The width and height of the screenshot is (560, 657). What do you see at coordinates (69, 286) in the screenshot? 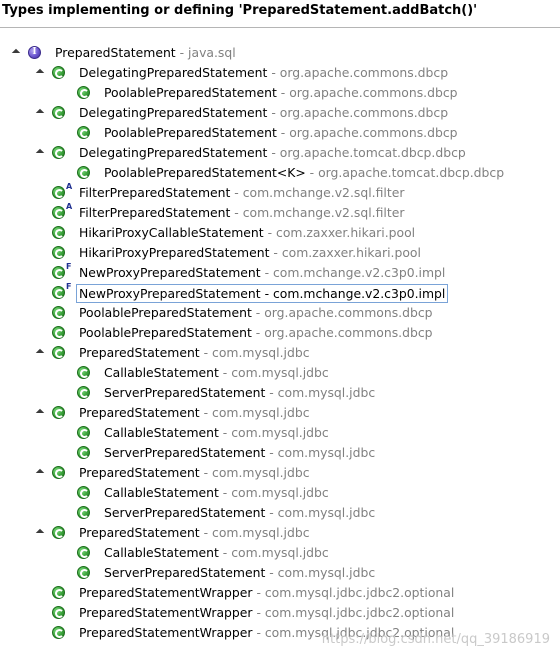
I see `final-modifier-icon: F` at bounding box center [69, 286].